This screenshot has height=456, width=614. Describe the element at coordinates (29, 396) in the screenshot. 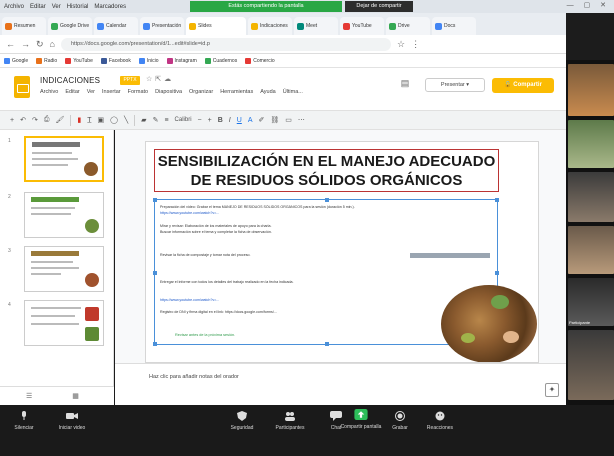

I see `filmstrip-view-icon: ☰` at that location.